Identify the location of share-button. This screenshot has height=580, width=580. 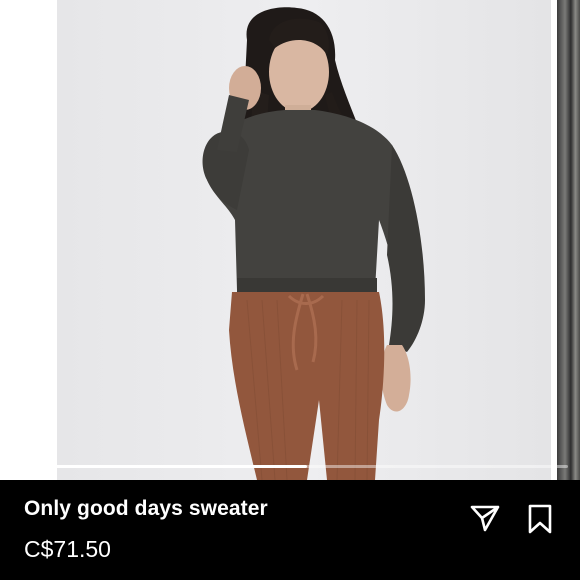
(485, 518).